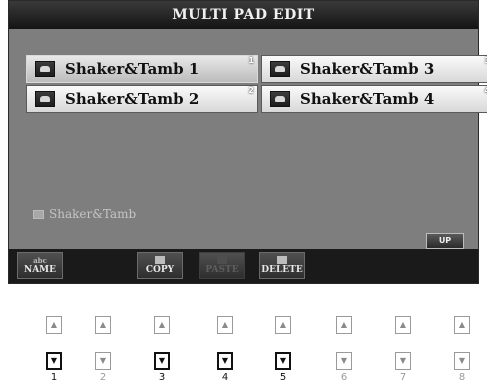 Image resolution: width=487 pixels, height=390 pixels. Describe the element at coordinates (251, 60) in the screenshot. I see `pad-number: 1` at that location.